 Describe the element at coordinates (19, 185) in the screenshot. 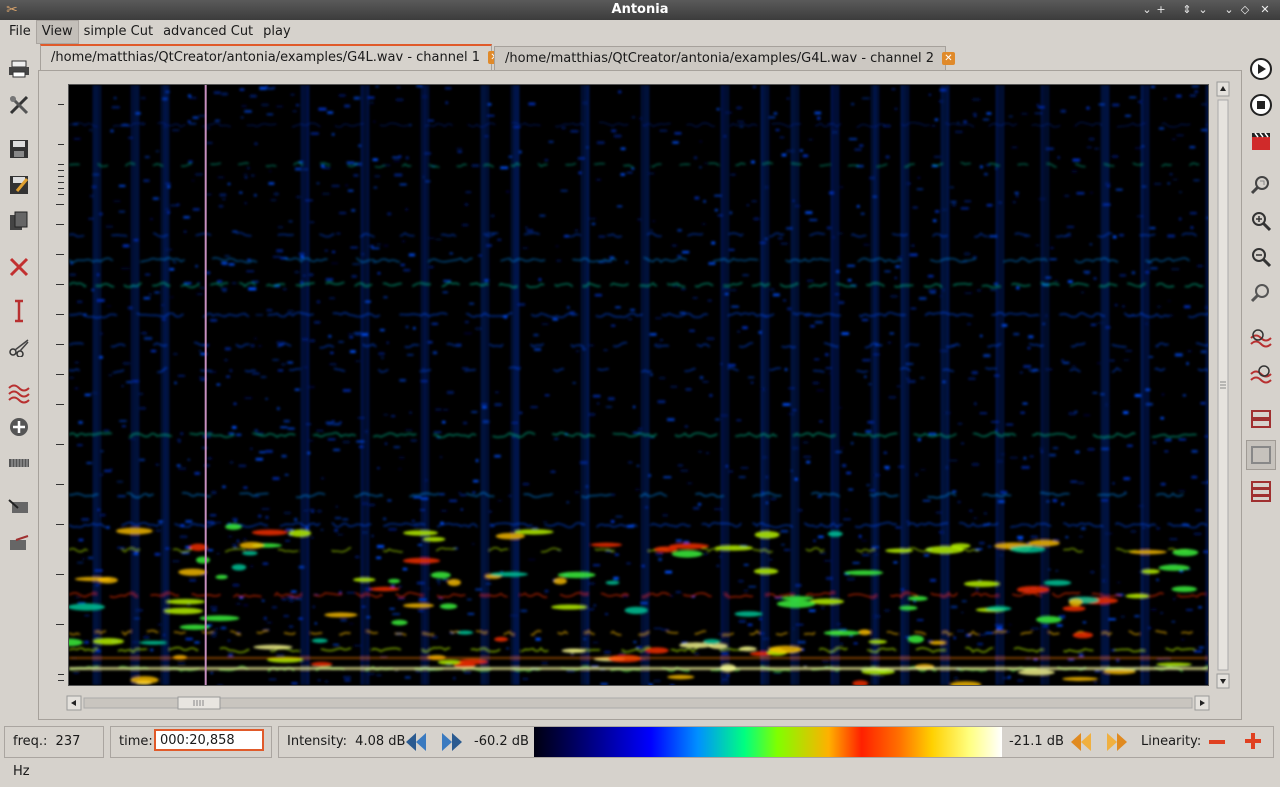

I see `save-as-icon` at that location.